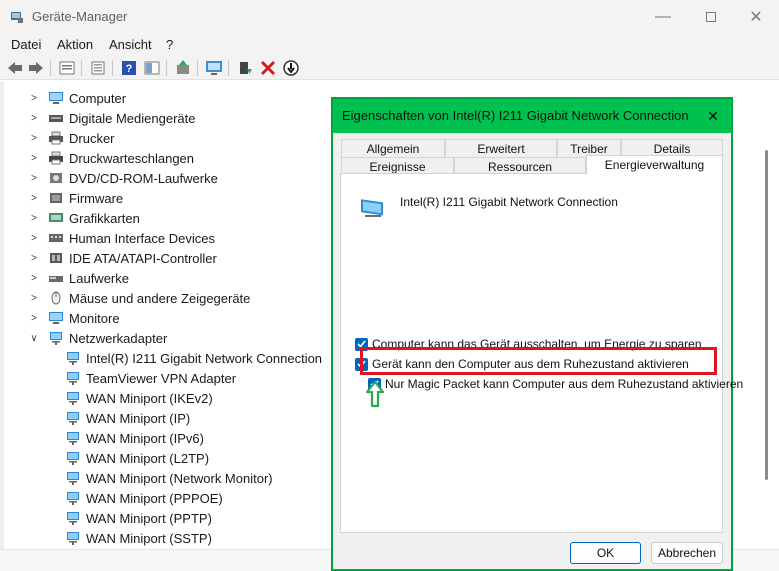  Describe the element at coordinates (99, 278) in the screenshot. I see `tree-category-label: Laufwerke` at that location.